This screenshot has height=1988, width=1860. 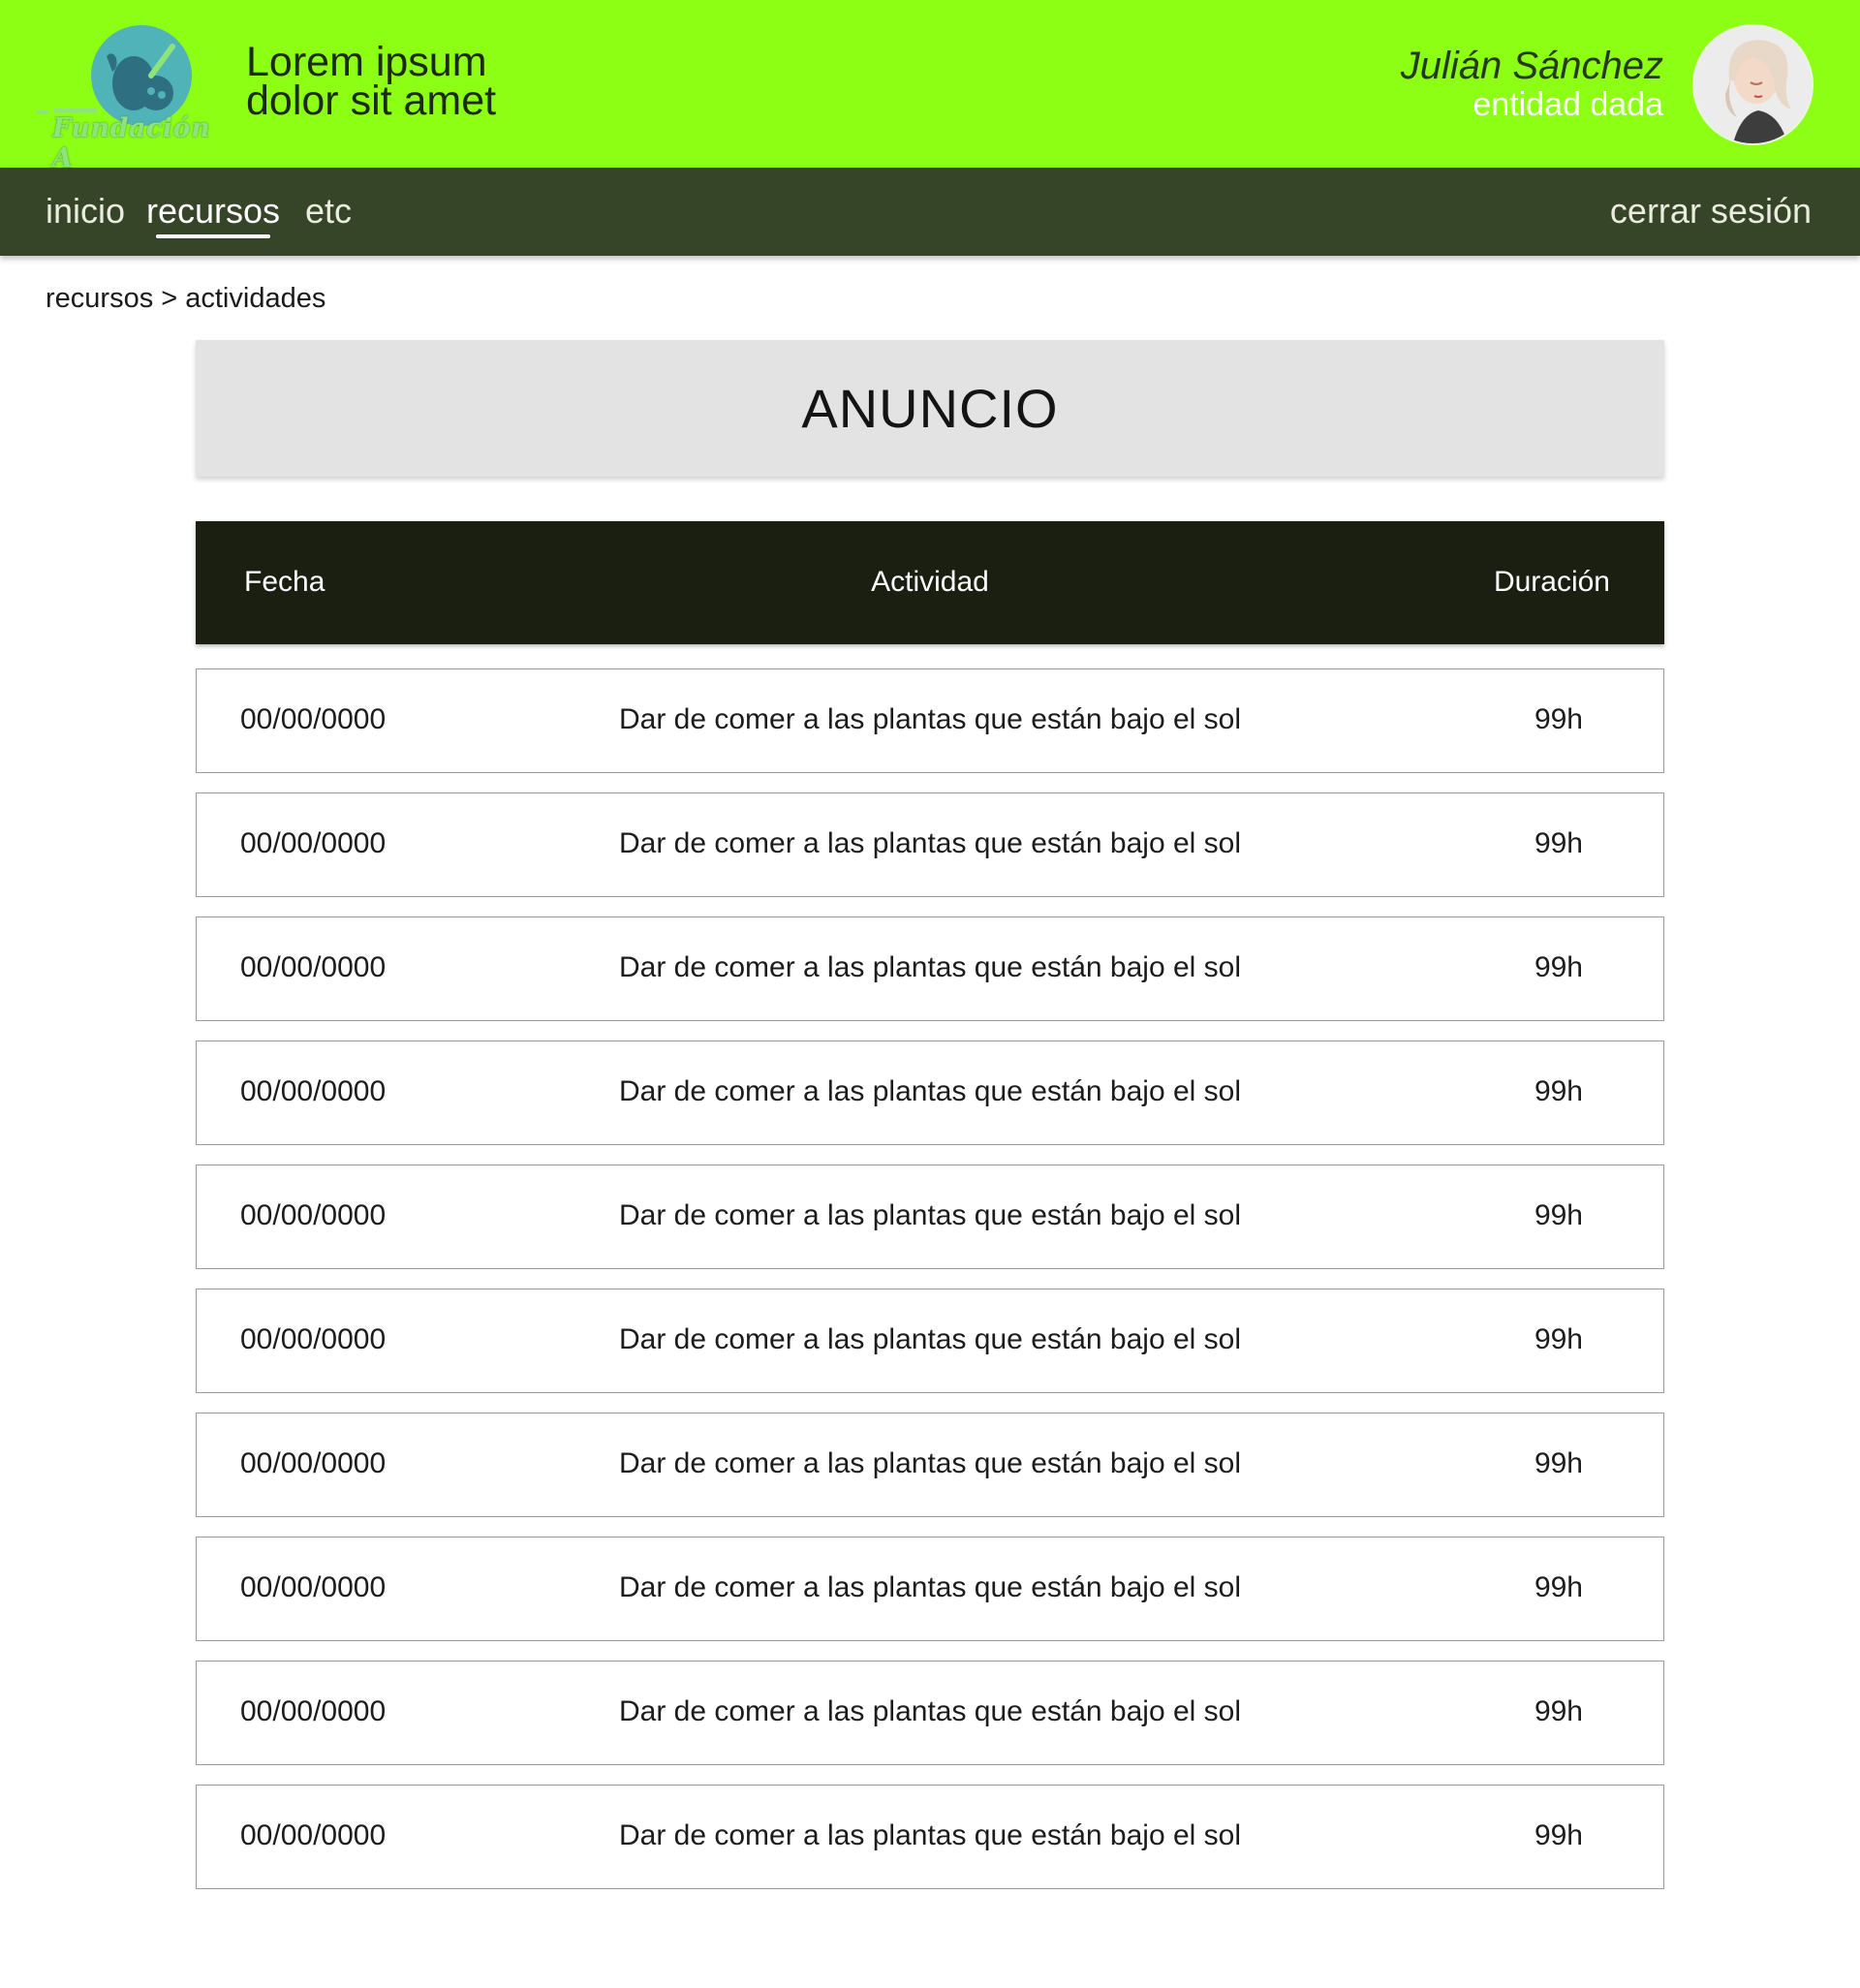 What do you see at coordinates (1711, 211) in the screenshot?
I see `logout-link: cerrar sesión` at bounding box center [1711, 211].